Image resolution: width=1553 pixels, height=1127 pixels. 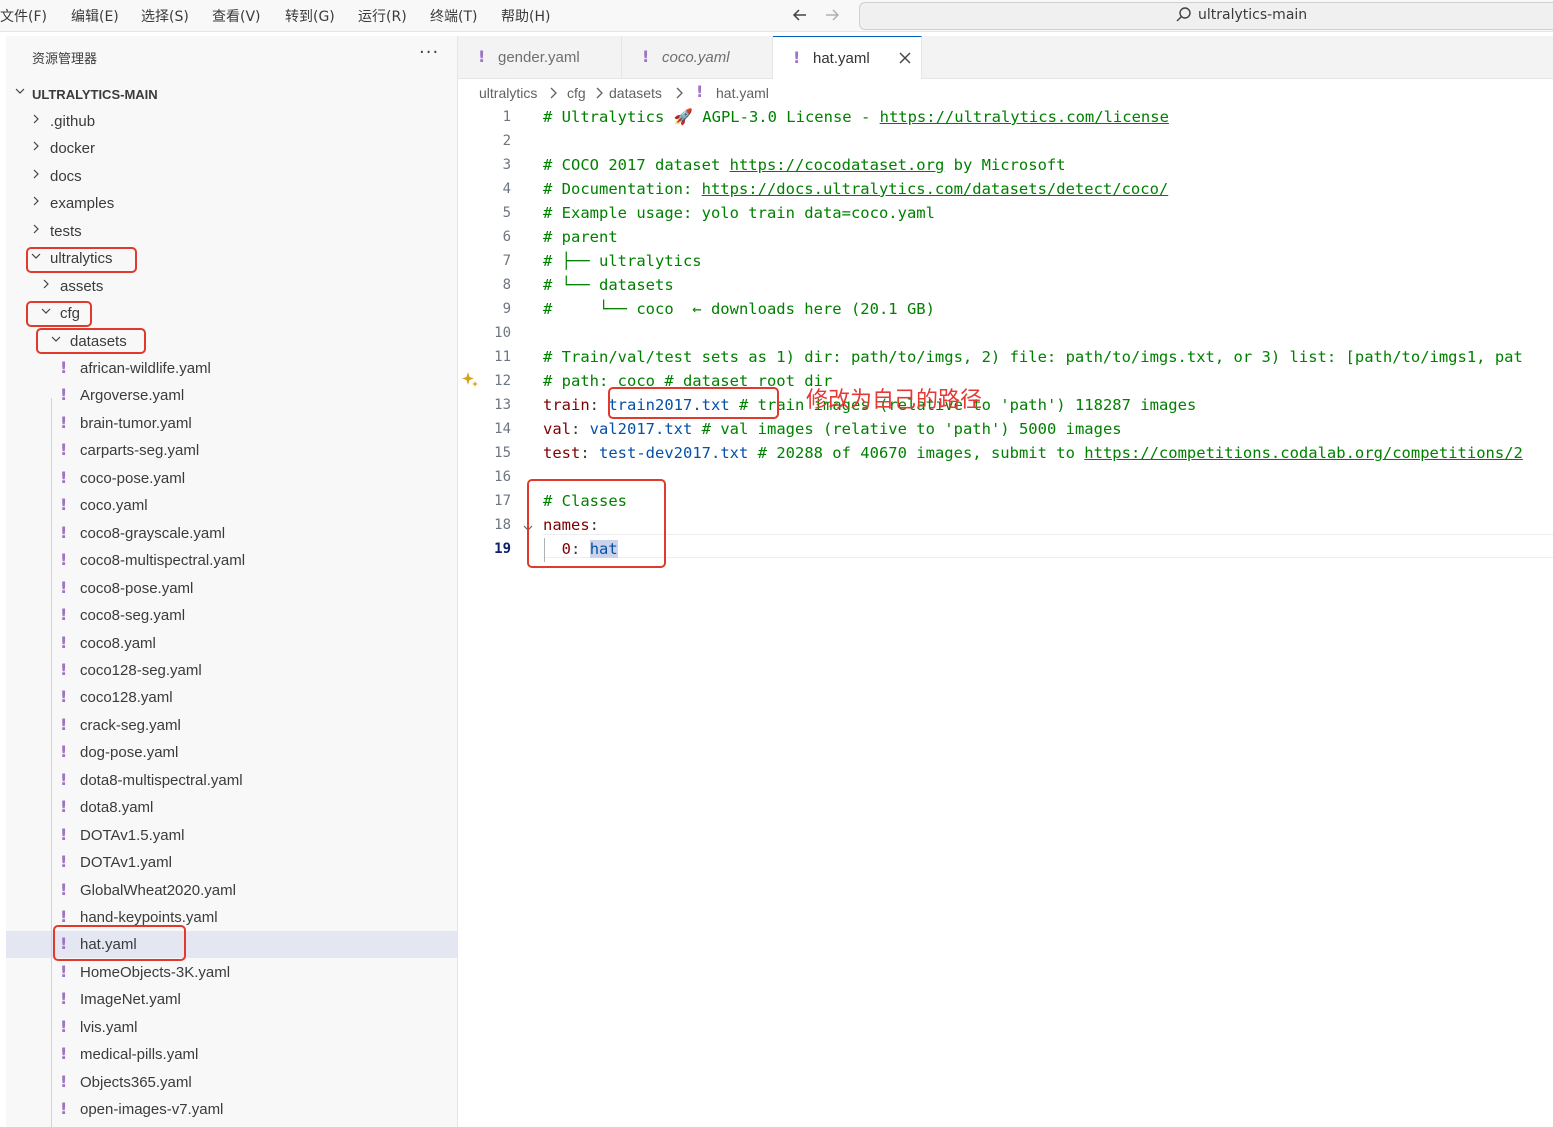 What do you see at coordinates (73, 148) in the screenshot?
I see `tree-item-label: docker` at bounding box center [73, 148].